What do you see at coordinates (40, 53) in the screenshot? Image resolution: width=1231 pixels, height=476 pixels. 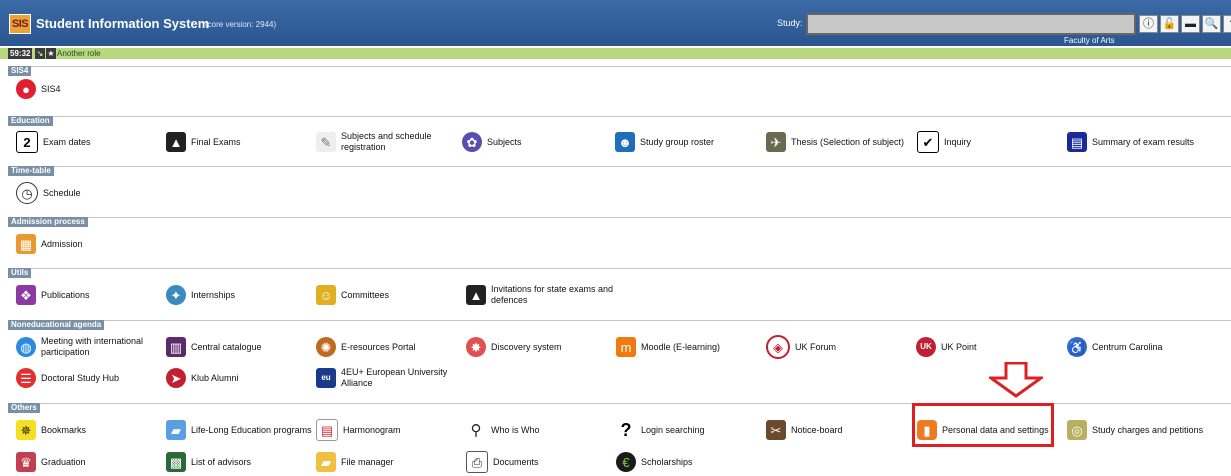 I see `logout-icon: ↘` at bounding box center [40, 53].